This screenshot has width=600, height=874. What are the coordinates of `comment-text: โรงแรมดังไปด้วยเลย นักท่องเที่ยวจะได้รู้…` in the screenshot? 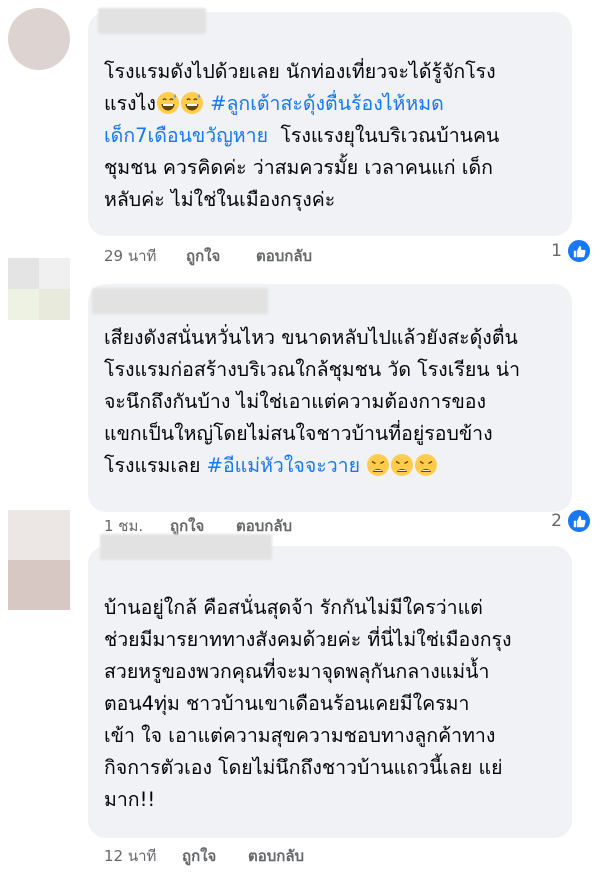 It's located at (334, 136).